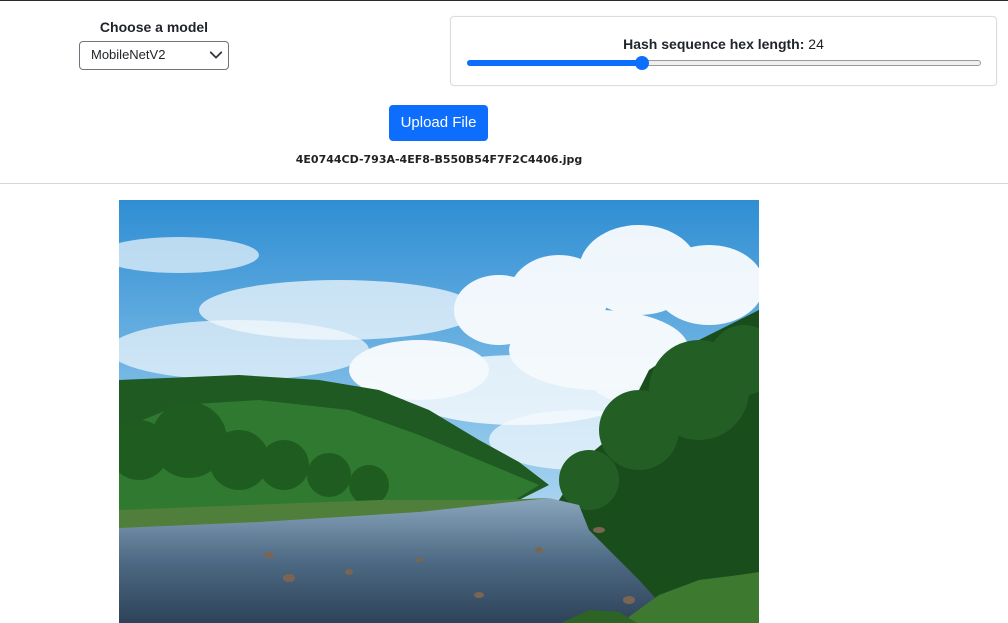 The image size is (1008, 623). Describe the element at coordinates (216, 55) in the screenshot. I see `chevron-down-icon` at that location.